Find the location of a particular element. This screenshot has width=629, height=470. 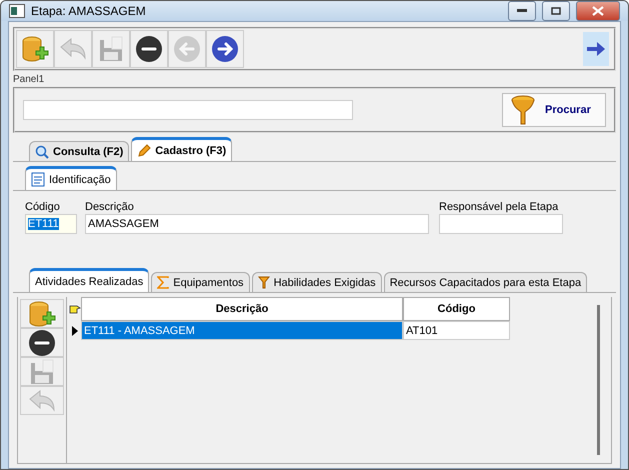

app-icon is located at coordinates (17, 11).